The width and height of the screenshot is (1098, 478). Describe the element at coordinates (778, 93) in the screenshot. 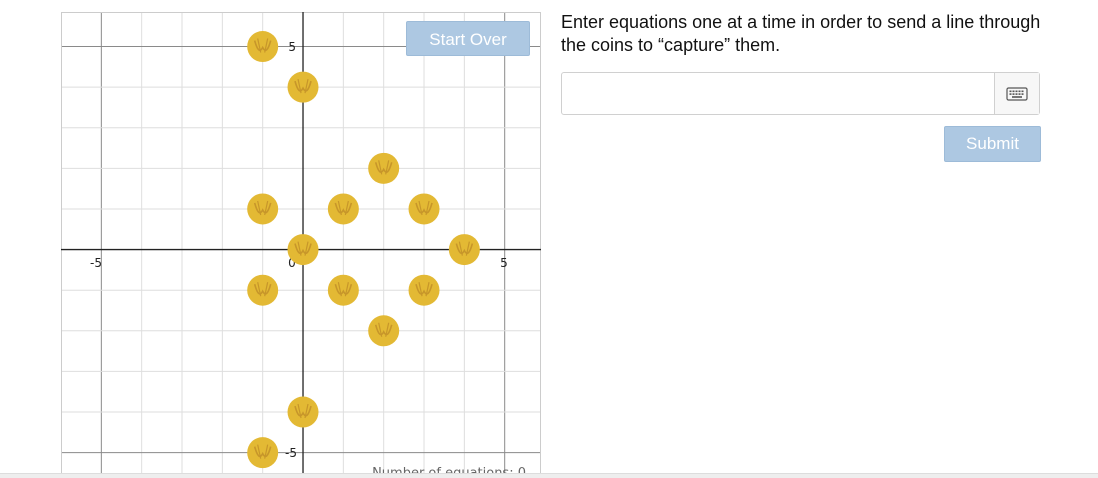

I see `equation-input` at that location.